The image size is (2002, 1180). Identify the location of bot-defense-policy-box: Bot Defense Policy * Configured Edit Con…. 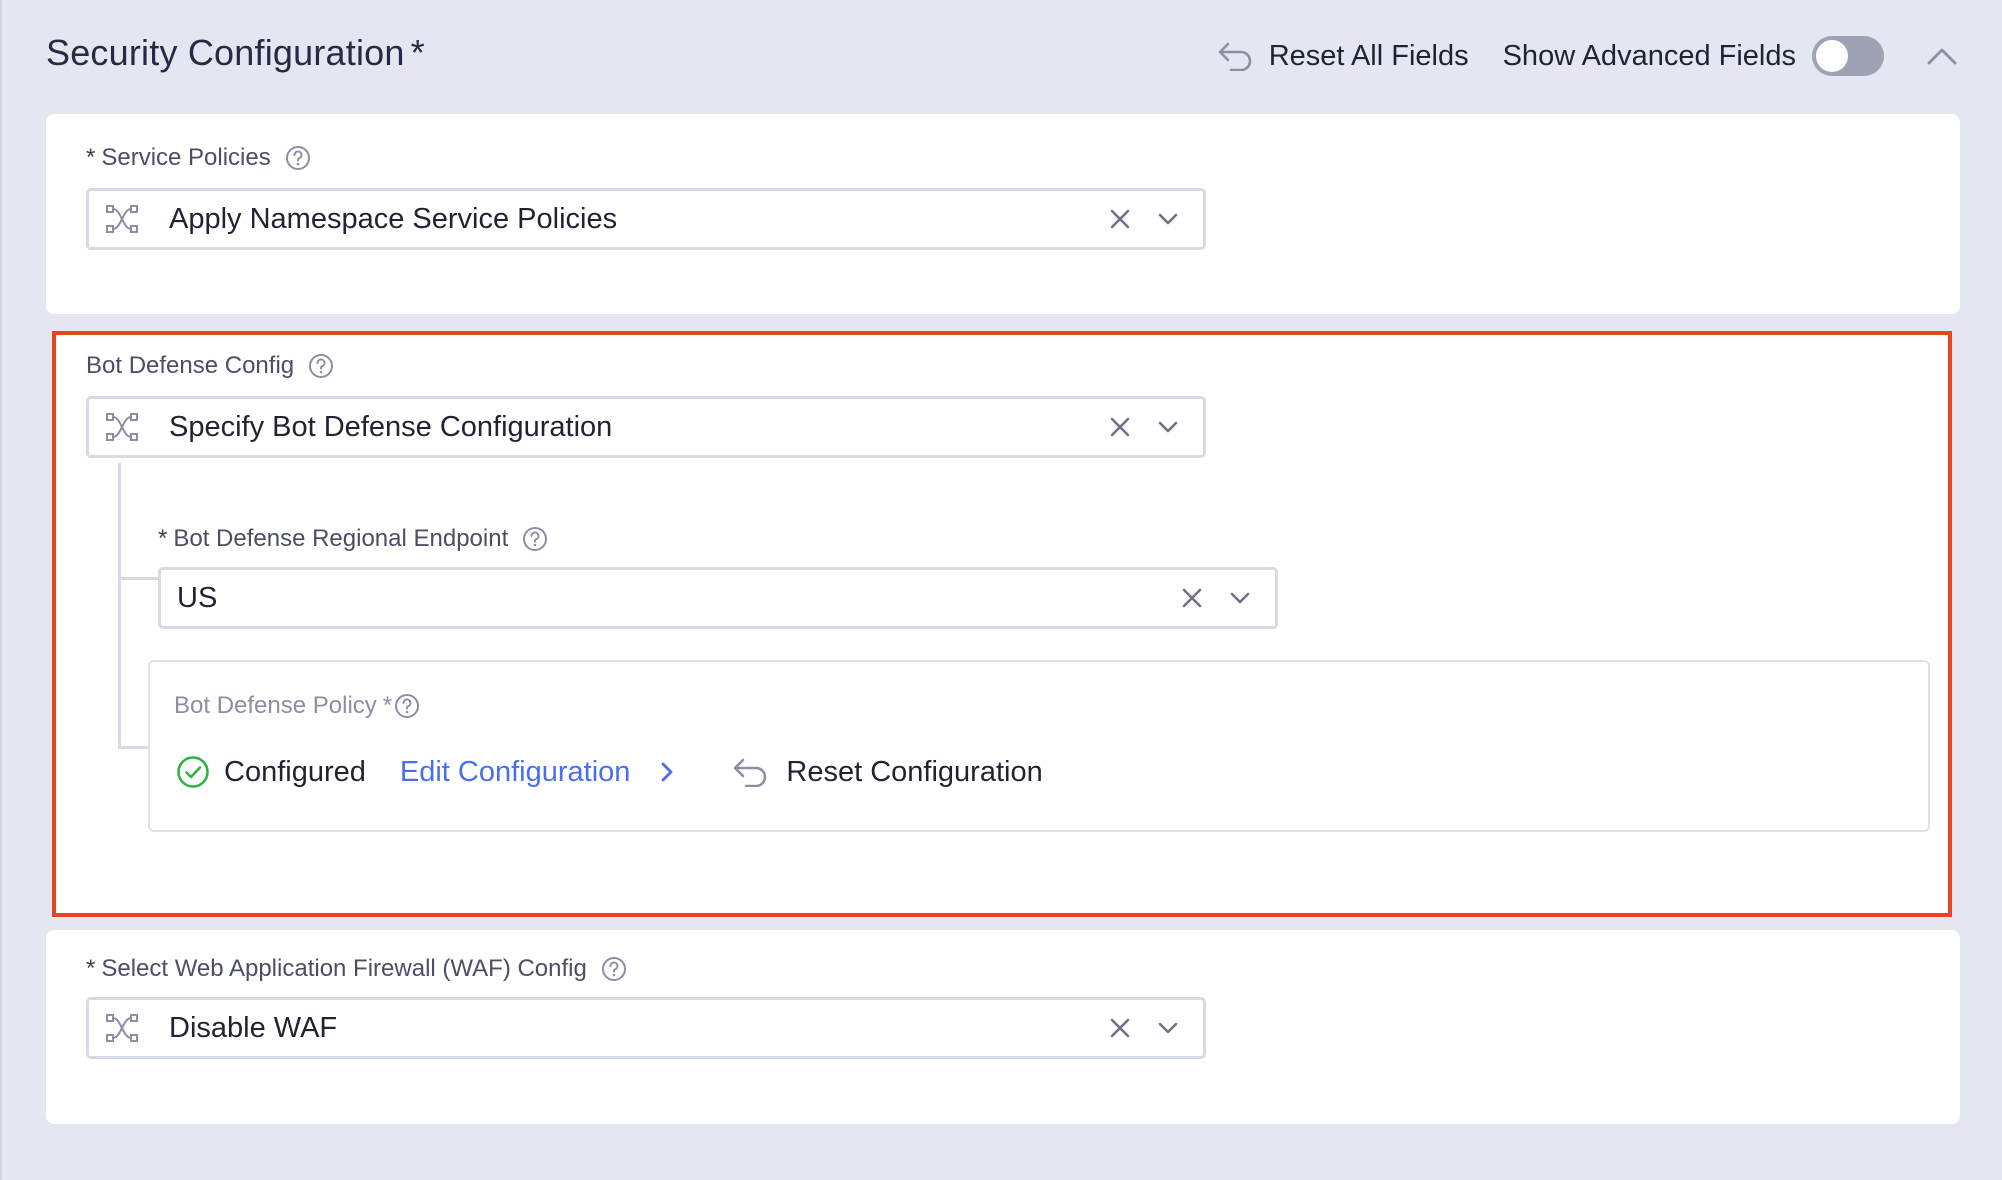
(1039, 746).